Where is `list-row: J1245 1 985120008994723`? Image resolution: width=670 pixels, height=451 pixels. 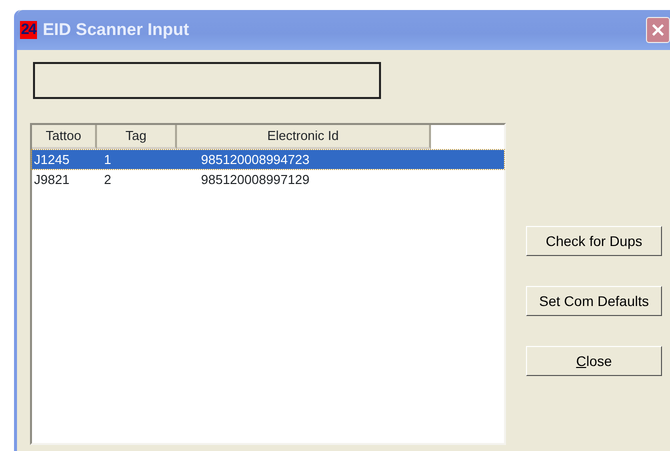
list-row: J1245 1 985120008994723 is located at coordinates (268, 159).